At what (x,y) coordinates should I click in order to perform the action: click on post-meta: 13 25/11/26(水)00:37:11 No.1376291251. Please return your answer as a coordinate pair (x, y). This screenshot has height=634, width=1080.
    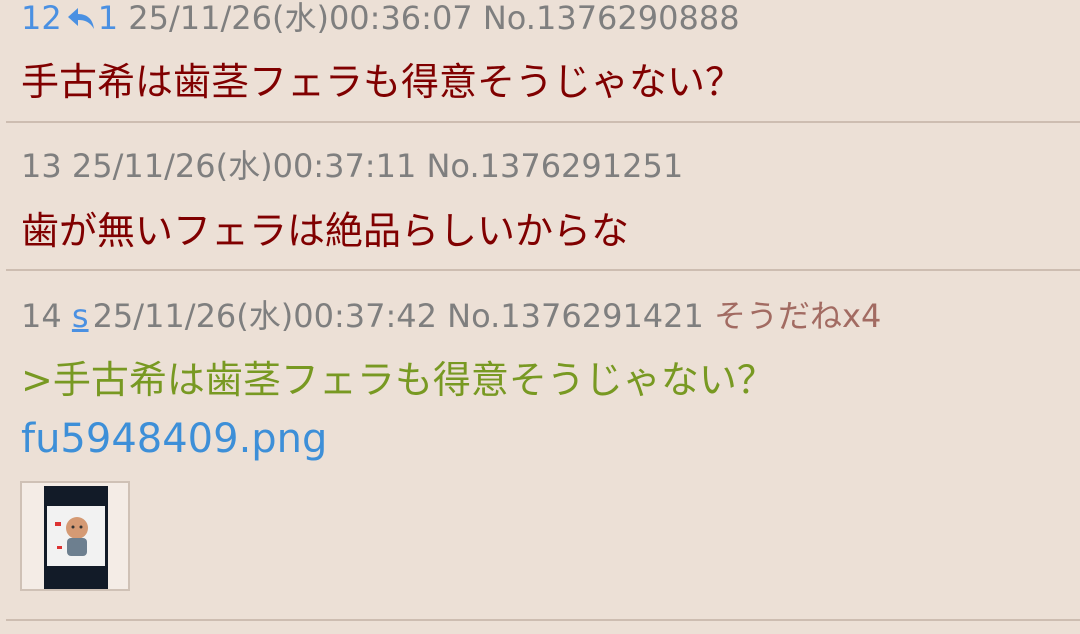
    Looking at the image, I should click on (352, 166).